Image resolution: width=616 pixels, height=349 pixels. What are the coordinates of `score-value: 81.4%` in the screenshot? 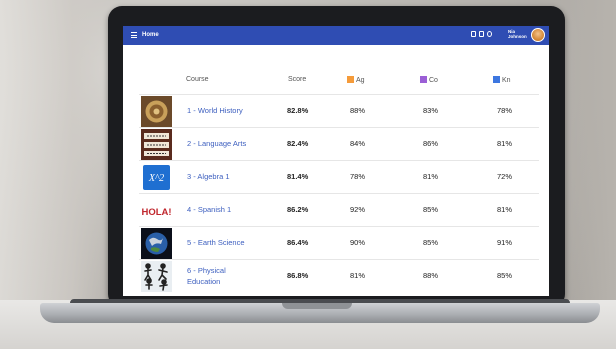 It's located at (298, 176).